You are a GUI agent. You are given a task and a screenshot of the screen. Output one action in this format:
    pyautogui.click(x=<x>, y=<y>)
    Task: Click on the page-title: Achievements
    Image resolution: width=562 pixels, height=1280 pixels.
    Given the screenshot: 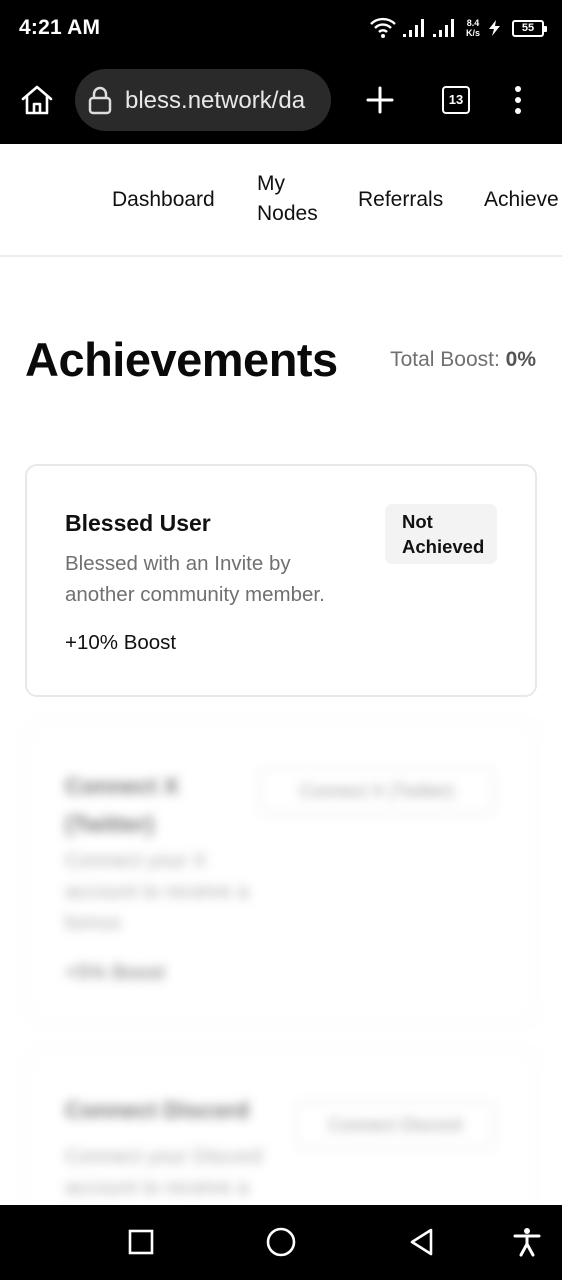 What is the action you would take?
    pyautogui.click(x=181, y=359)
    